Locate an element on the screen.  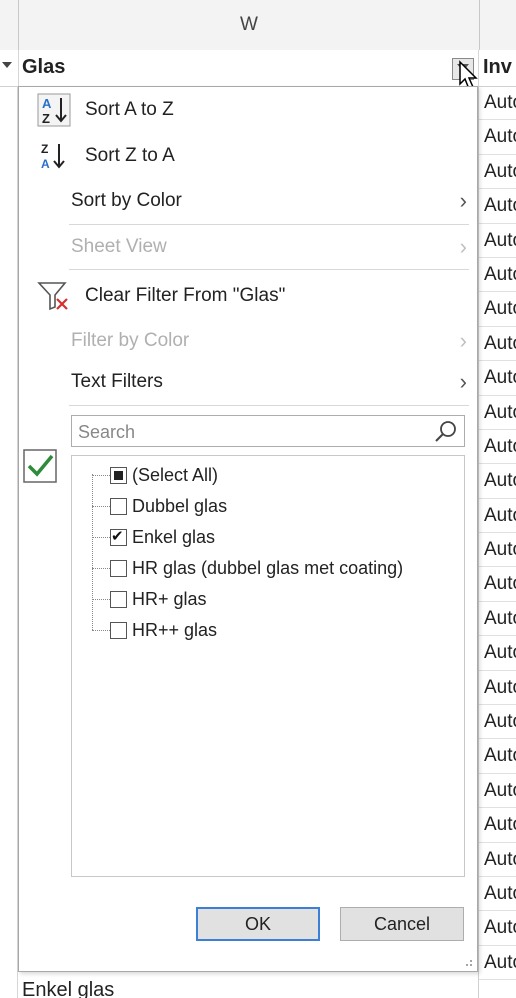
filter-list-item: Enkel glas is located at coordinates (153, 537).